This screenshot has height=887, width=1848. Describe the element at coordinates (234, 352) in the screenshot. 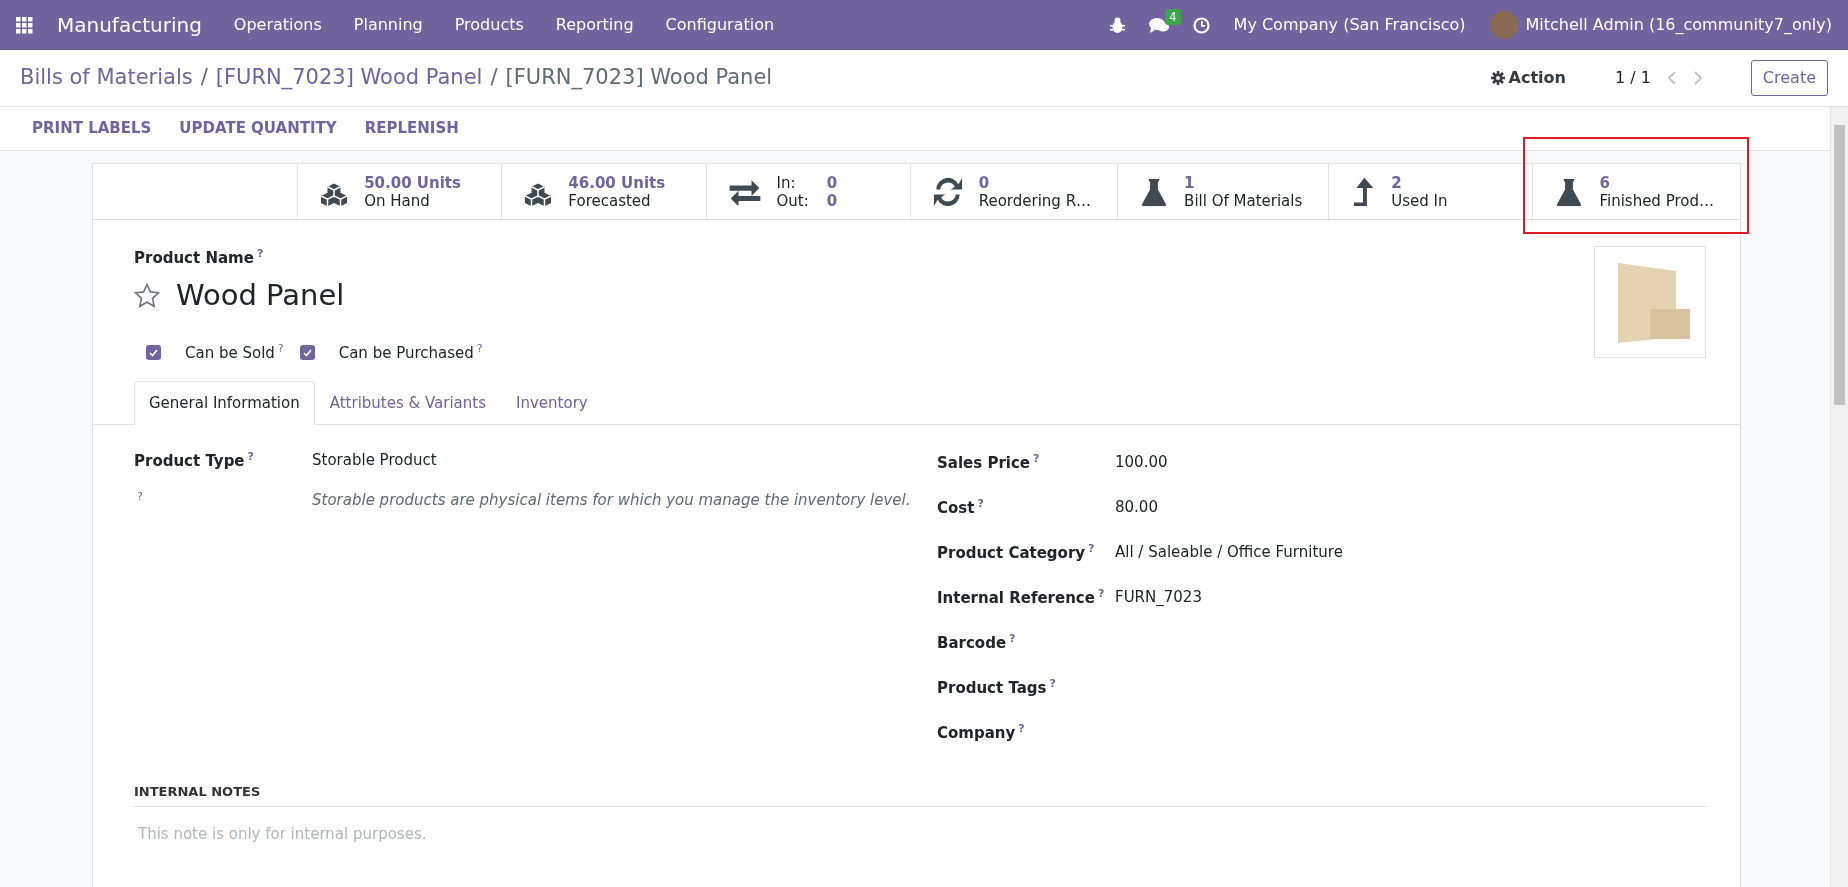

I see `checkbox-label: Can be Sold $^{?}$` at that location.